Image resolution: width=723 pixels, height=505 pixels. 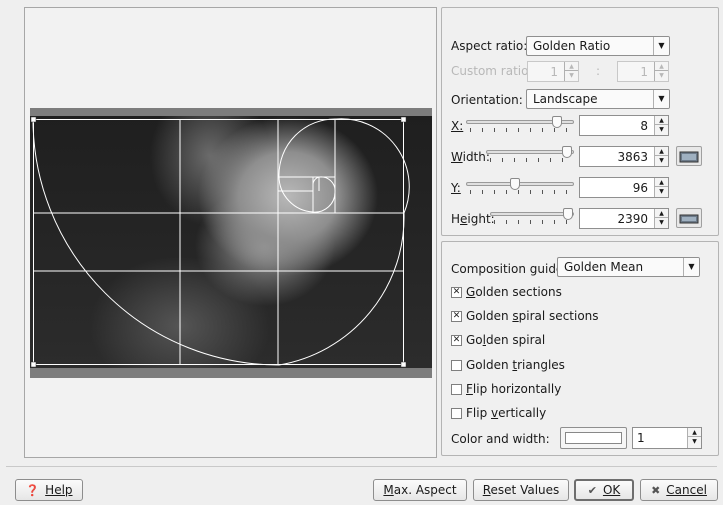 What do you see at coordinates (532, 316) in the screenshot?
I see `golden-spiral-sections-label: Golden spiral sections` at bounding box center [532, 316].